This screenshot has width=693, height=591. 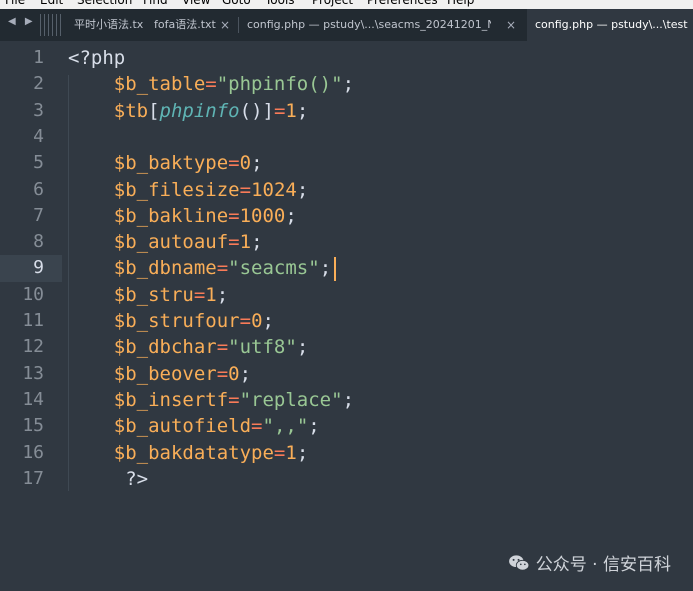 What do you see at coordinates (202, 268) in the screenshot?
I see `code-line: $b_dbname="seacms";` at bounding box center [202, 268].